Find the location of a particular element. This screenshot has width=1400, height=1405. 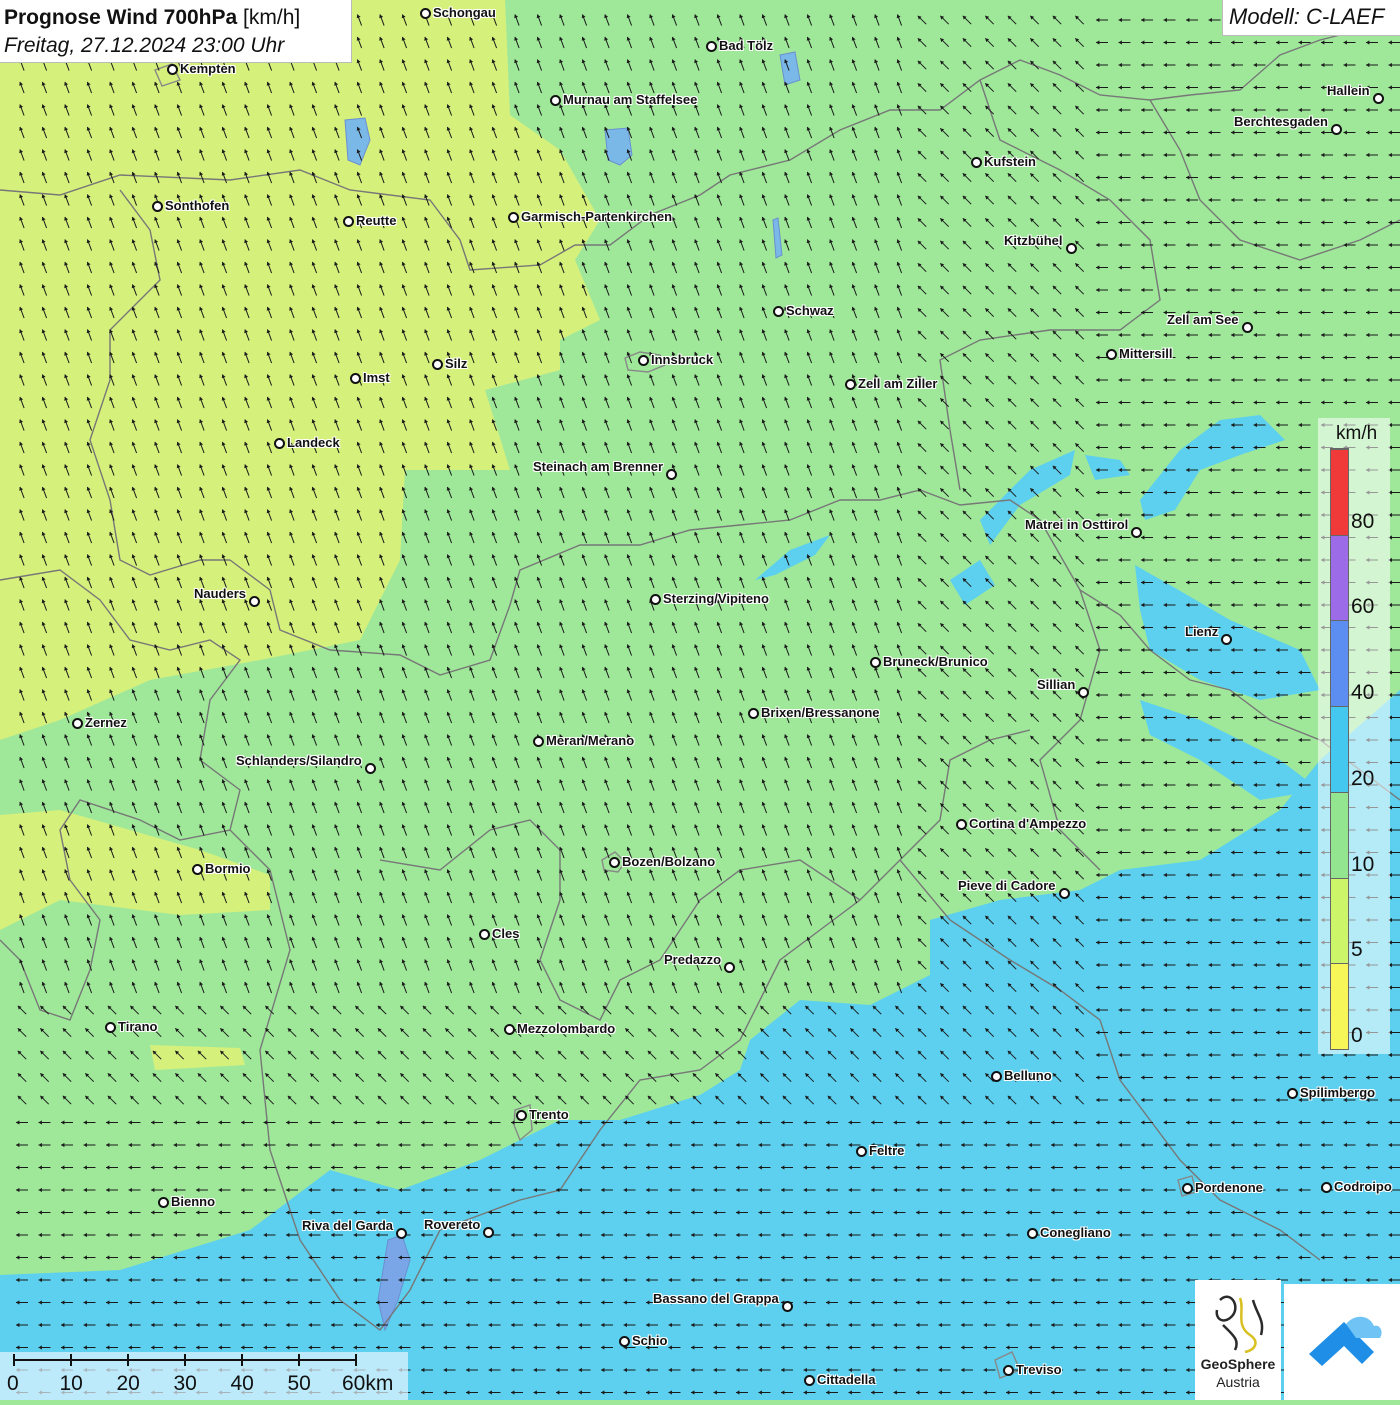

city-marker-reutte is located at coordinates (348, 221).